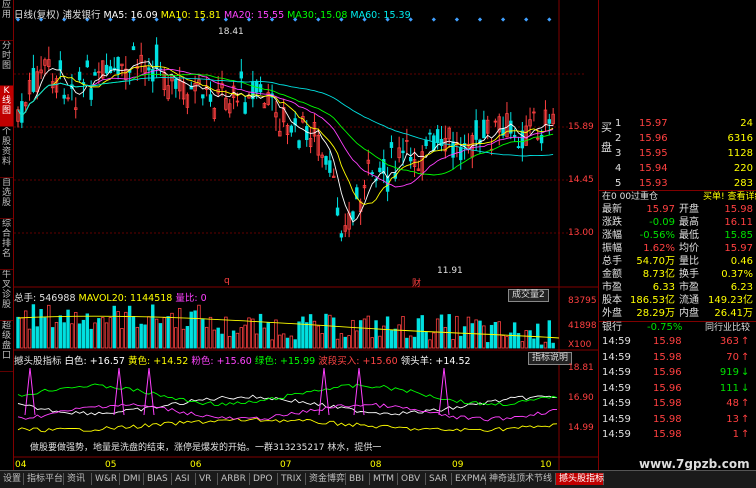  I want to click on buy-level: 2 15.96 6316, so click(677, 139).